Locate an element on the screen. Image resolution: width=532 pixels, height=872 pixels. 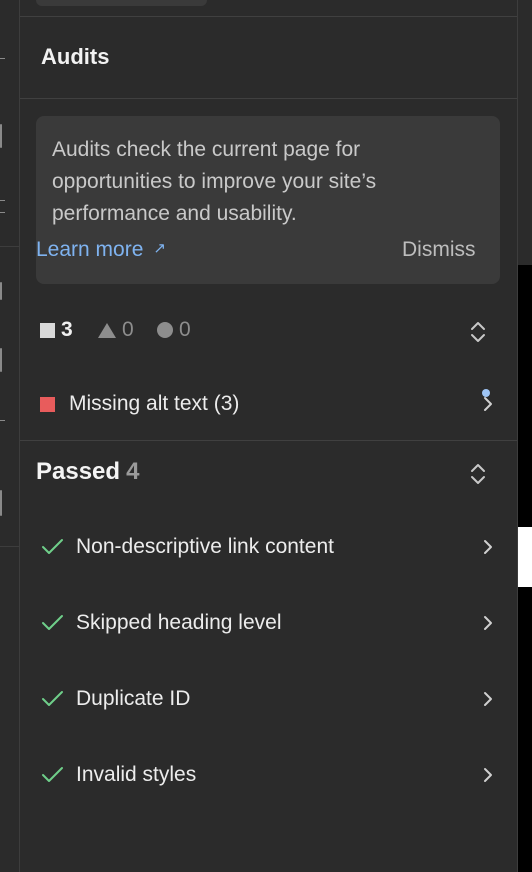
passed-item: Duplicate ID is located at coordinates (267, 699).